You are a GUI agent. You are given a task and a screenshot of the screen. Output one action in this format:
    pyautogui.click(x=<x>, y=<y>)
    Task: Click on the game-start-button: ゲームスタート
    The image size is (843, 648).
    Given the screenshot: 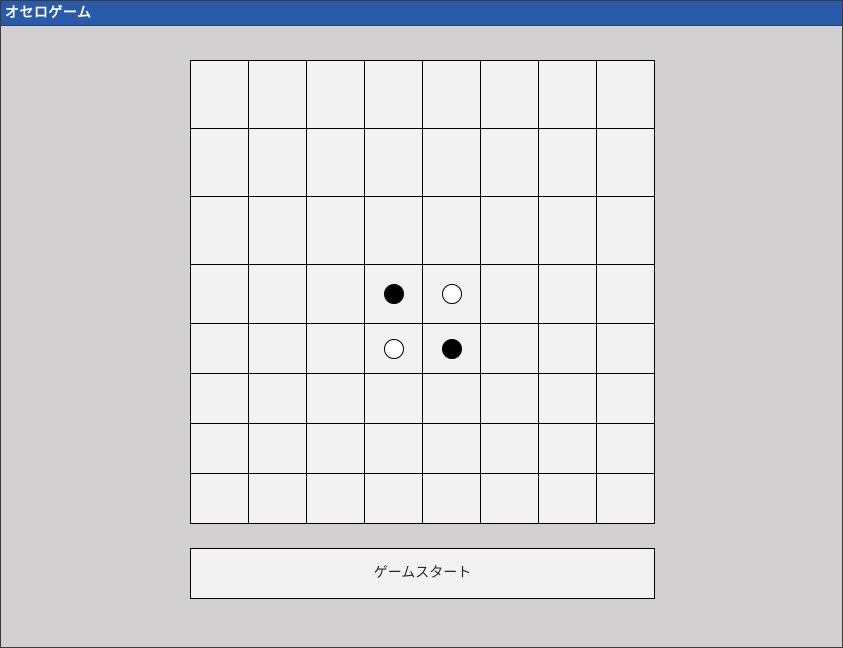 What is the action you would take?
    pyautogui.click(x=422, y=573)
    